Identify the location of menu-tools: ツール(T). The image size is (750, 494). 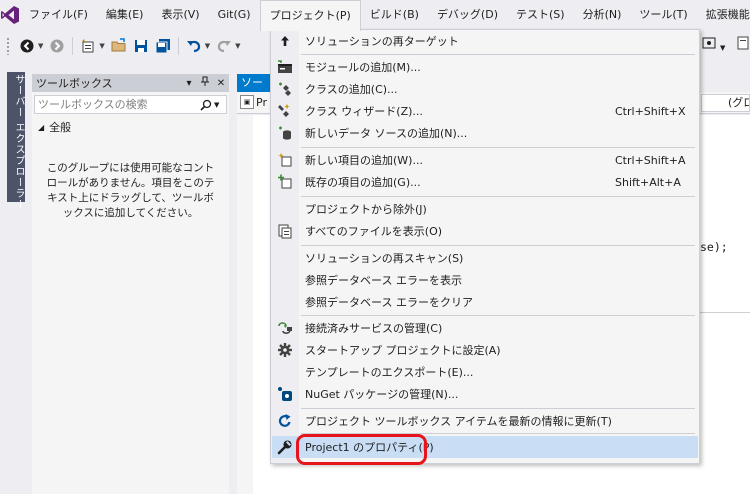
(663, 15).